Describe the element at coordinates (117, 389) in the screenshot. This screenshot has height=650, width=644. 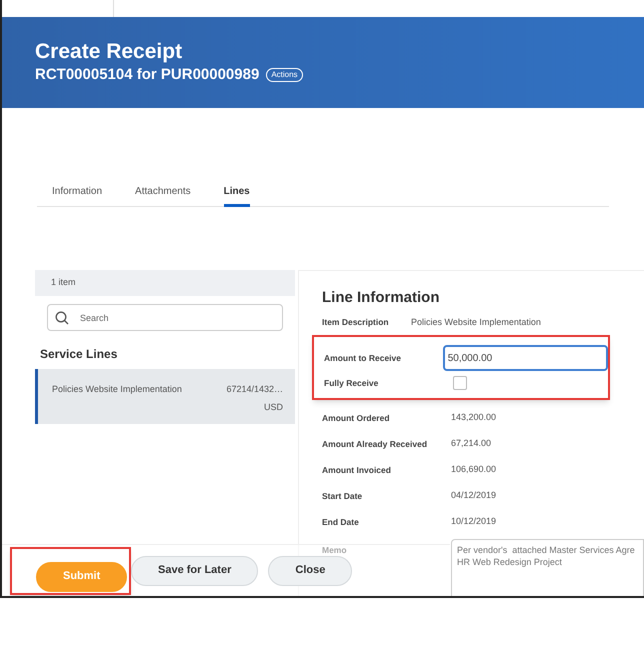
I see `item-name: Policies Website Implementation` at that location.